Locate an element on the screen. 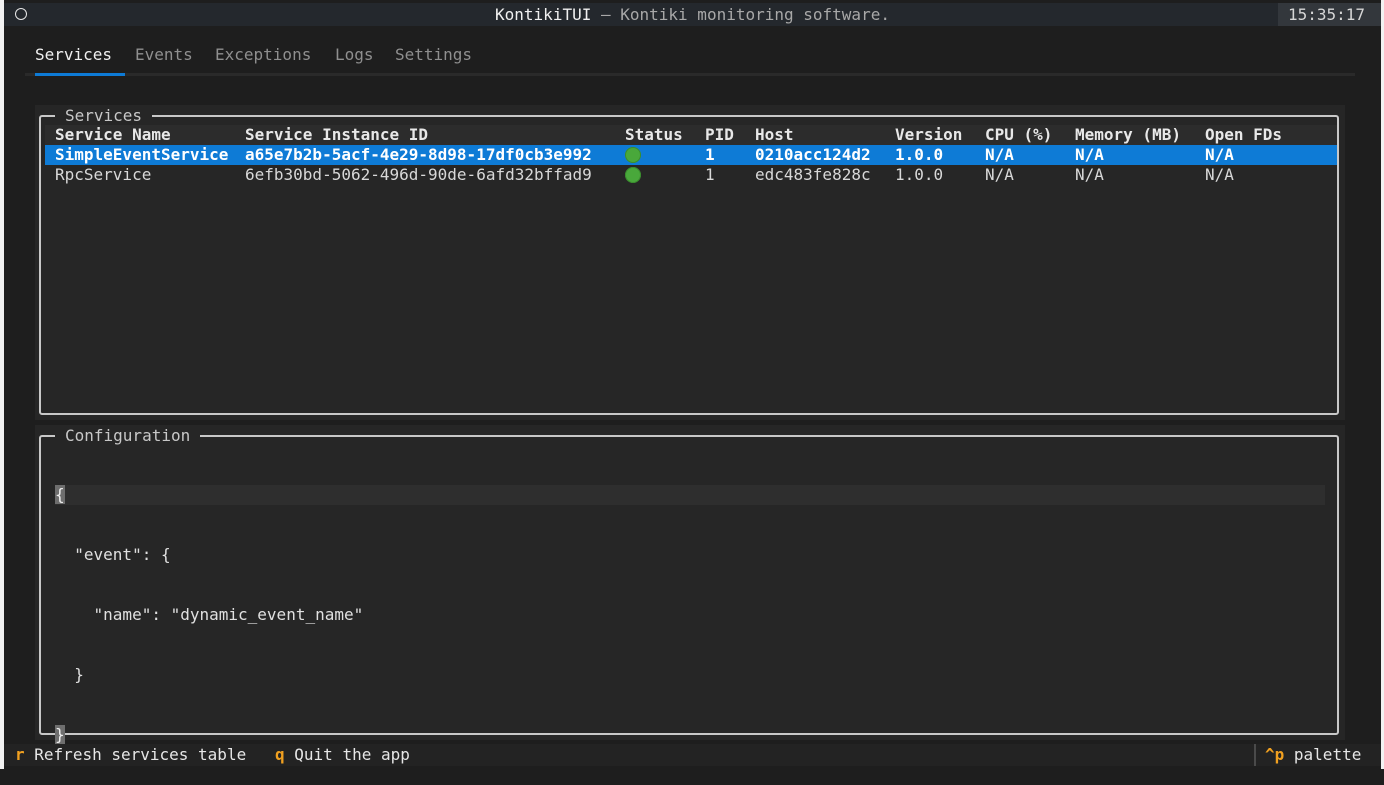 Image resolution: width=1384 pixels, height=785 pixels. tab-logs: Logs is located at coordinates (354, 55).